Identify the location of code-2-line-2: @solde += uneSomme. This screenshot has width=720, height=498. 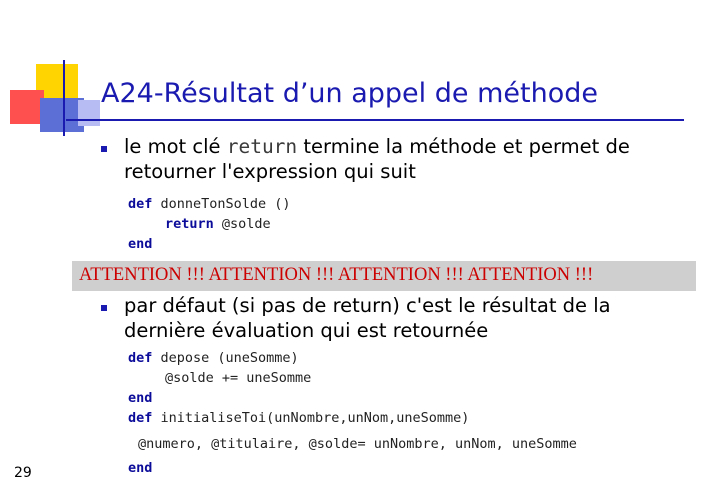
(238, 378).